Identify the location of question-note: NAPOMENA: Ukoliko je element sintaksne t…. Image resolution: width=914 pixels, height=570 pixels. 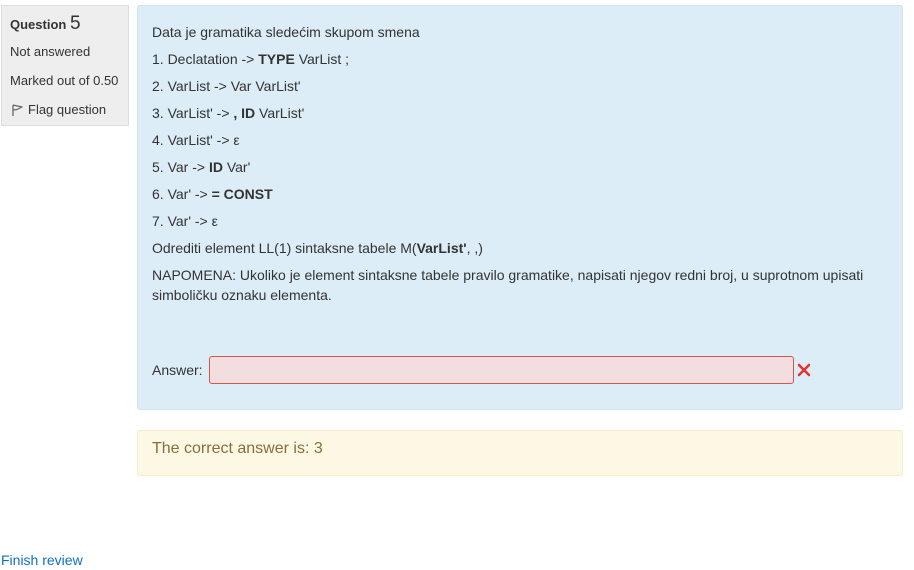
(508, 285).